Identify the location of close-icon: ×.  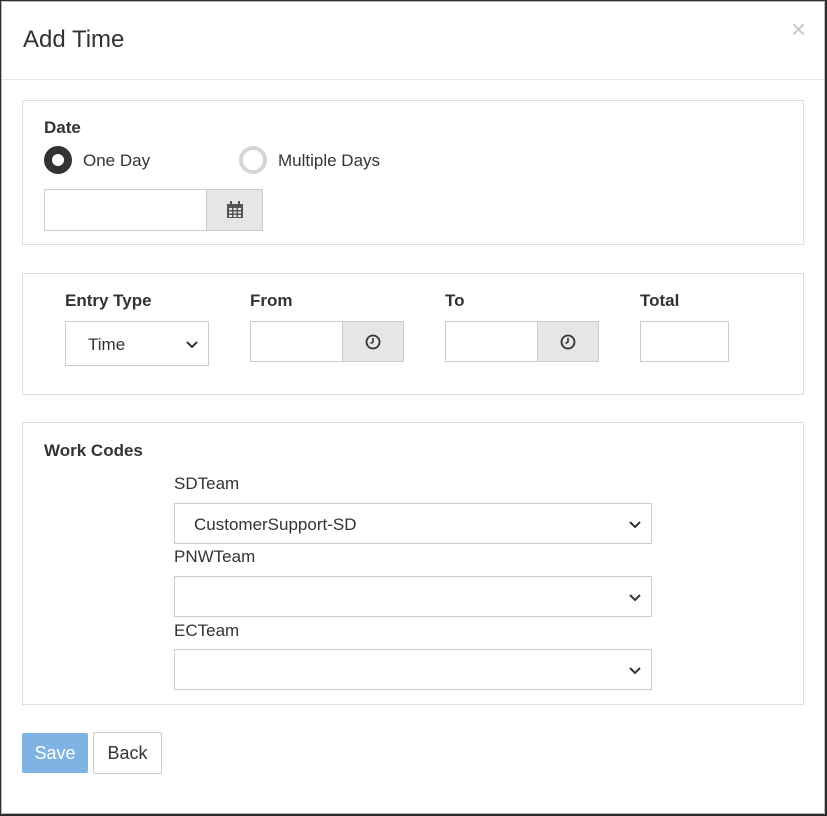
(798, 29).